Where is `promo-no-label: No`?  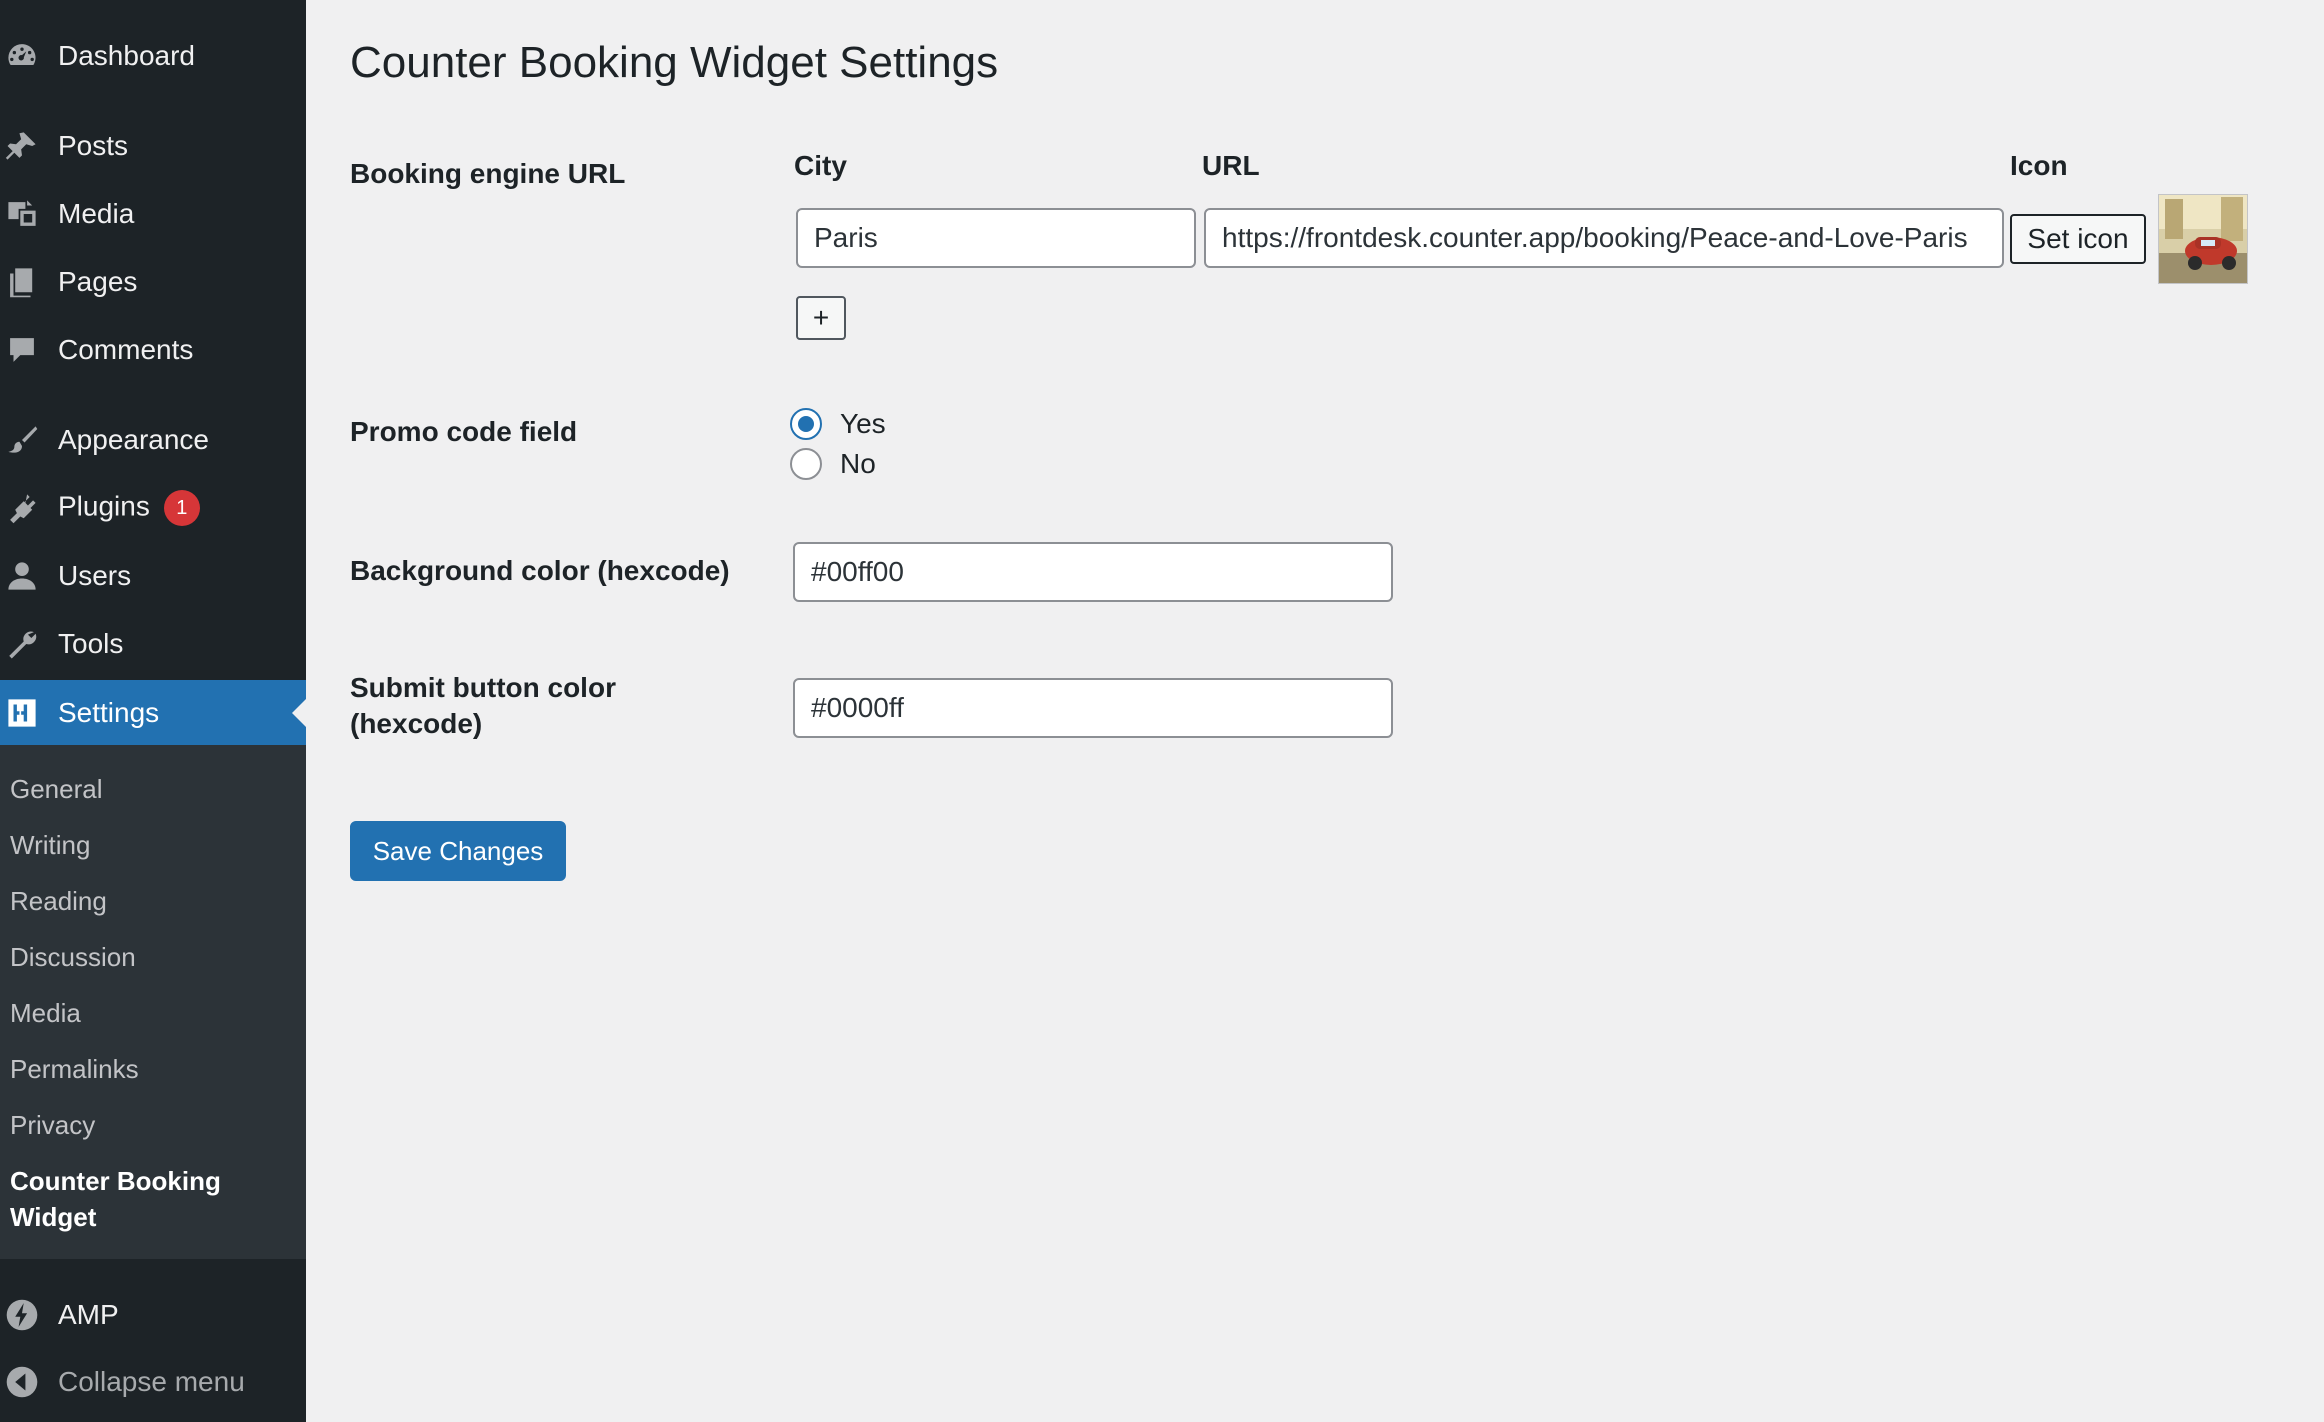 promo-no-label: No is located at coordinates (858, 463).